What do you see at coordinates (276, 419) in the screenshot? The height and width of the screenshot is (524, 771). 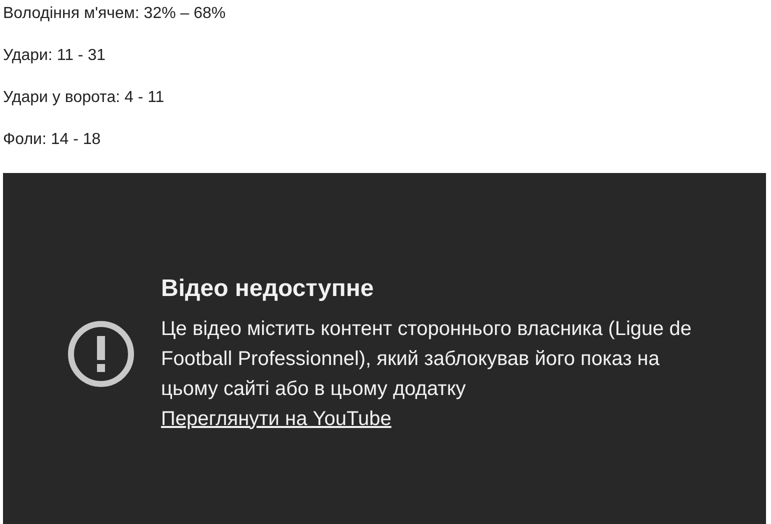 I see `youtube-link: Переглянути на YouTube` at bounding box center [276, 419].